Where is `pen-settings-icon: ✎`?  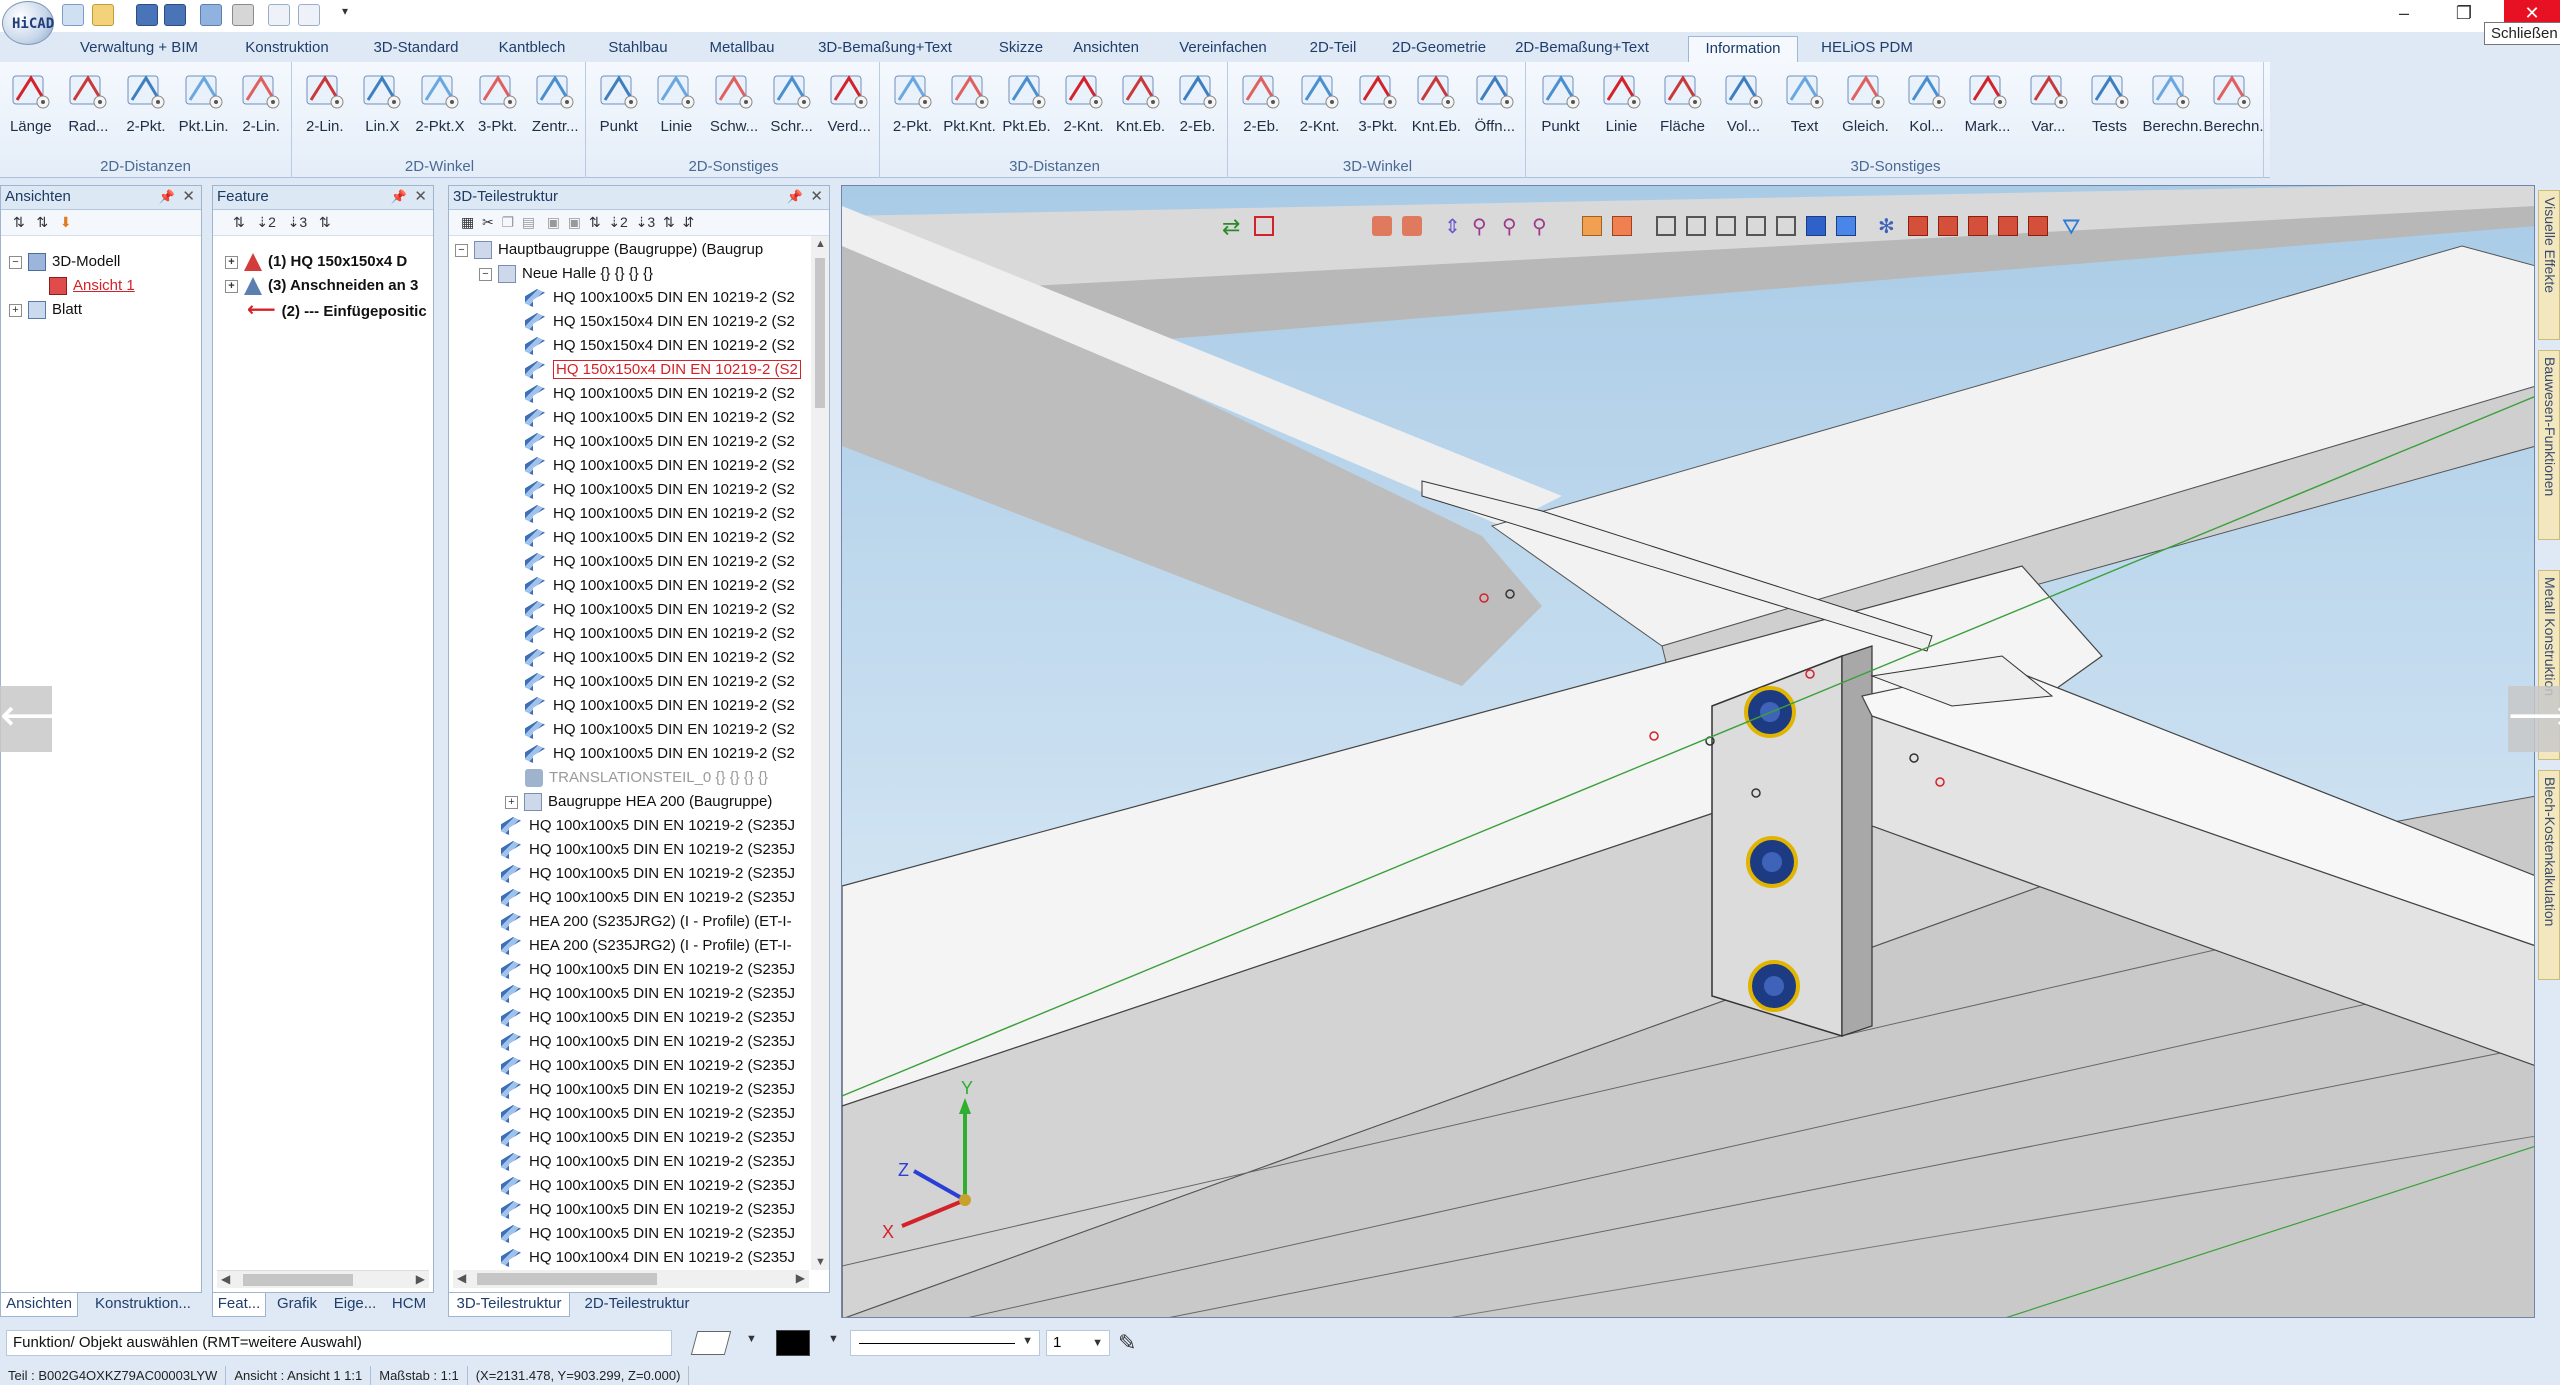
pen-settings-icon: ✎ is located at coordinates (1127, 1343).